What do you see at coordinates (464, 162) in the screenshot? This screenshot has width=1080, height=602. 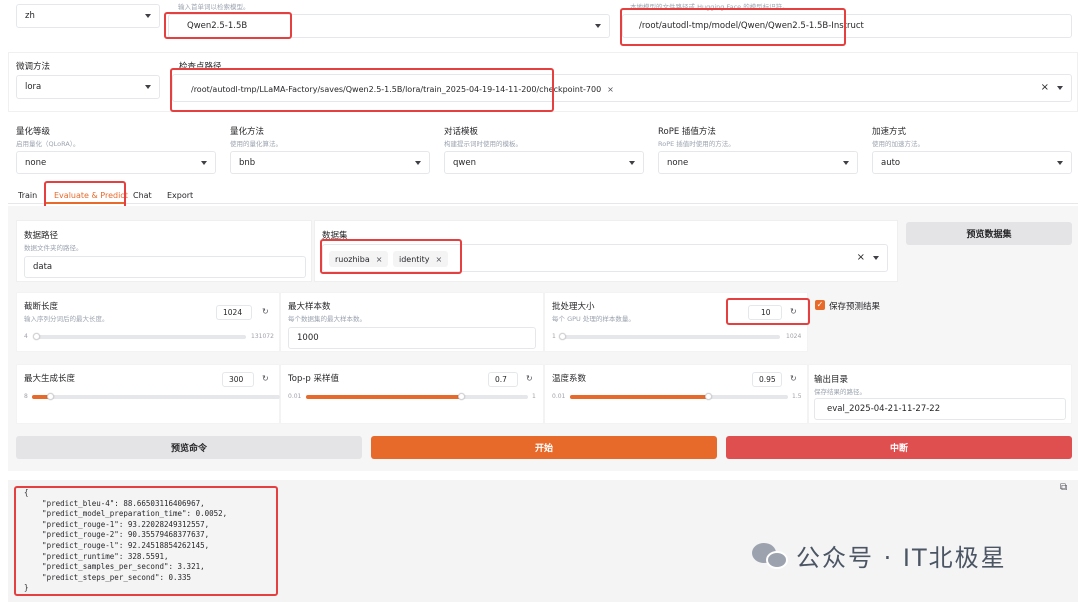 I see `template-value: qwen` at bounding box center [464, 162].